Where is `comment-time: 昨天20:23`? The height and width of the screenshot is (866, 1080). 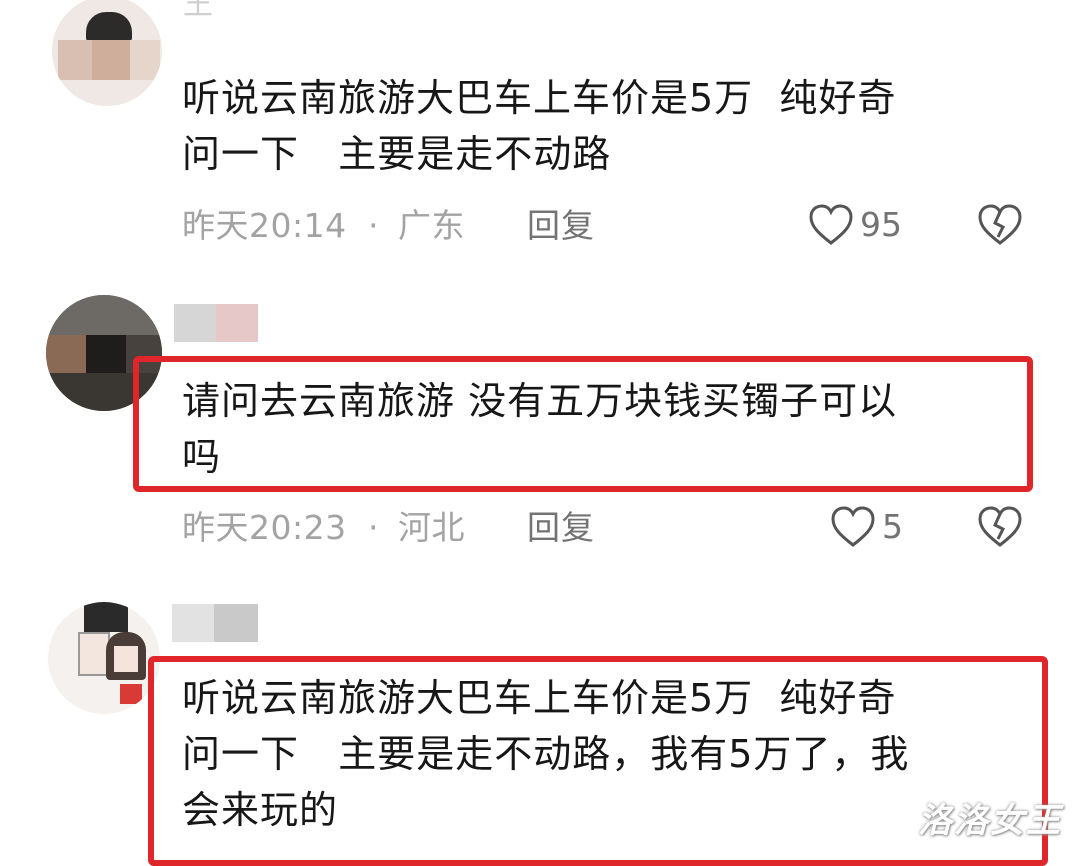 comment-time: 昨天20:23 is located at coordinates (264, 527).